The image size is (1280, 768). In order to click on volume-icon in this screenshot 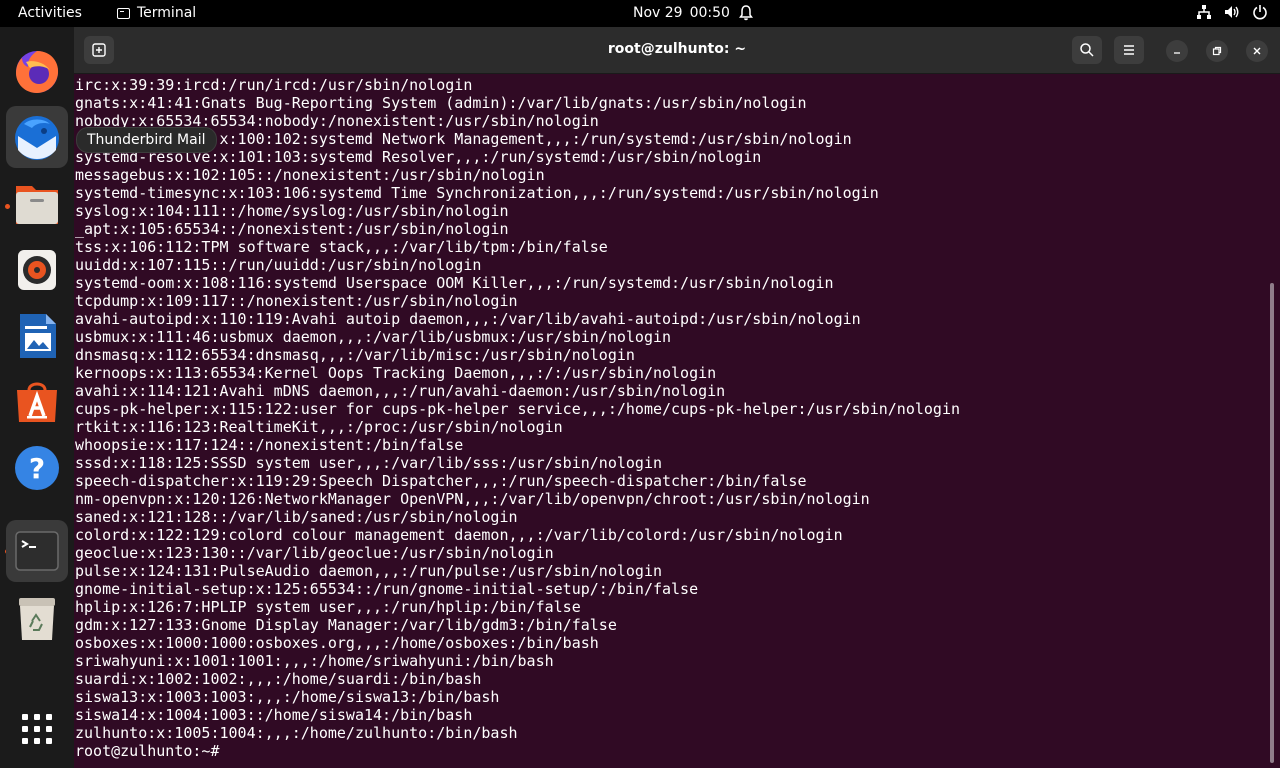, I will do `click(1232, 12)`.